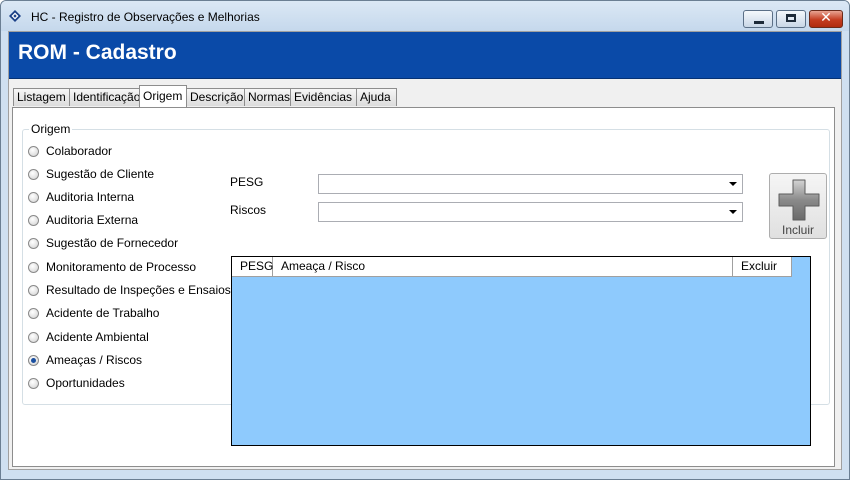 The width and height of the screenshot is (850, 480). Describe the element at coordinates (530, 212) in the screenshot. I see `riscos-combobox` at that location.